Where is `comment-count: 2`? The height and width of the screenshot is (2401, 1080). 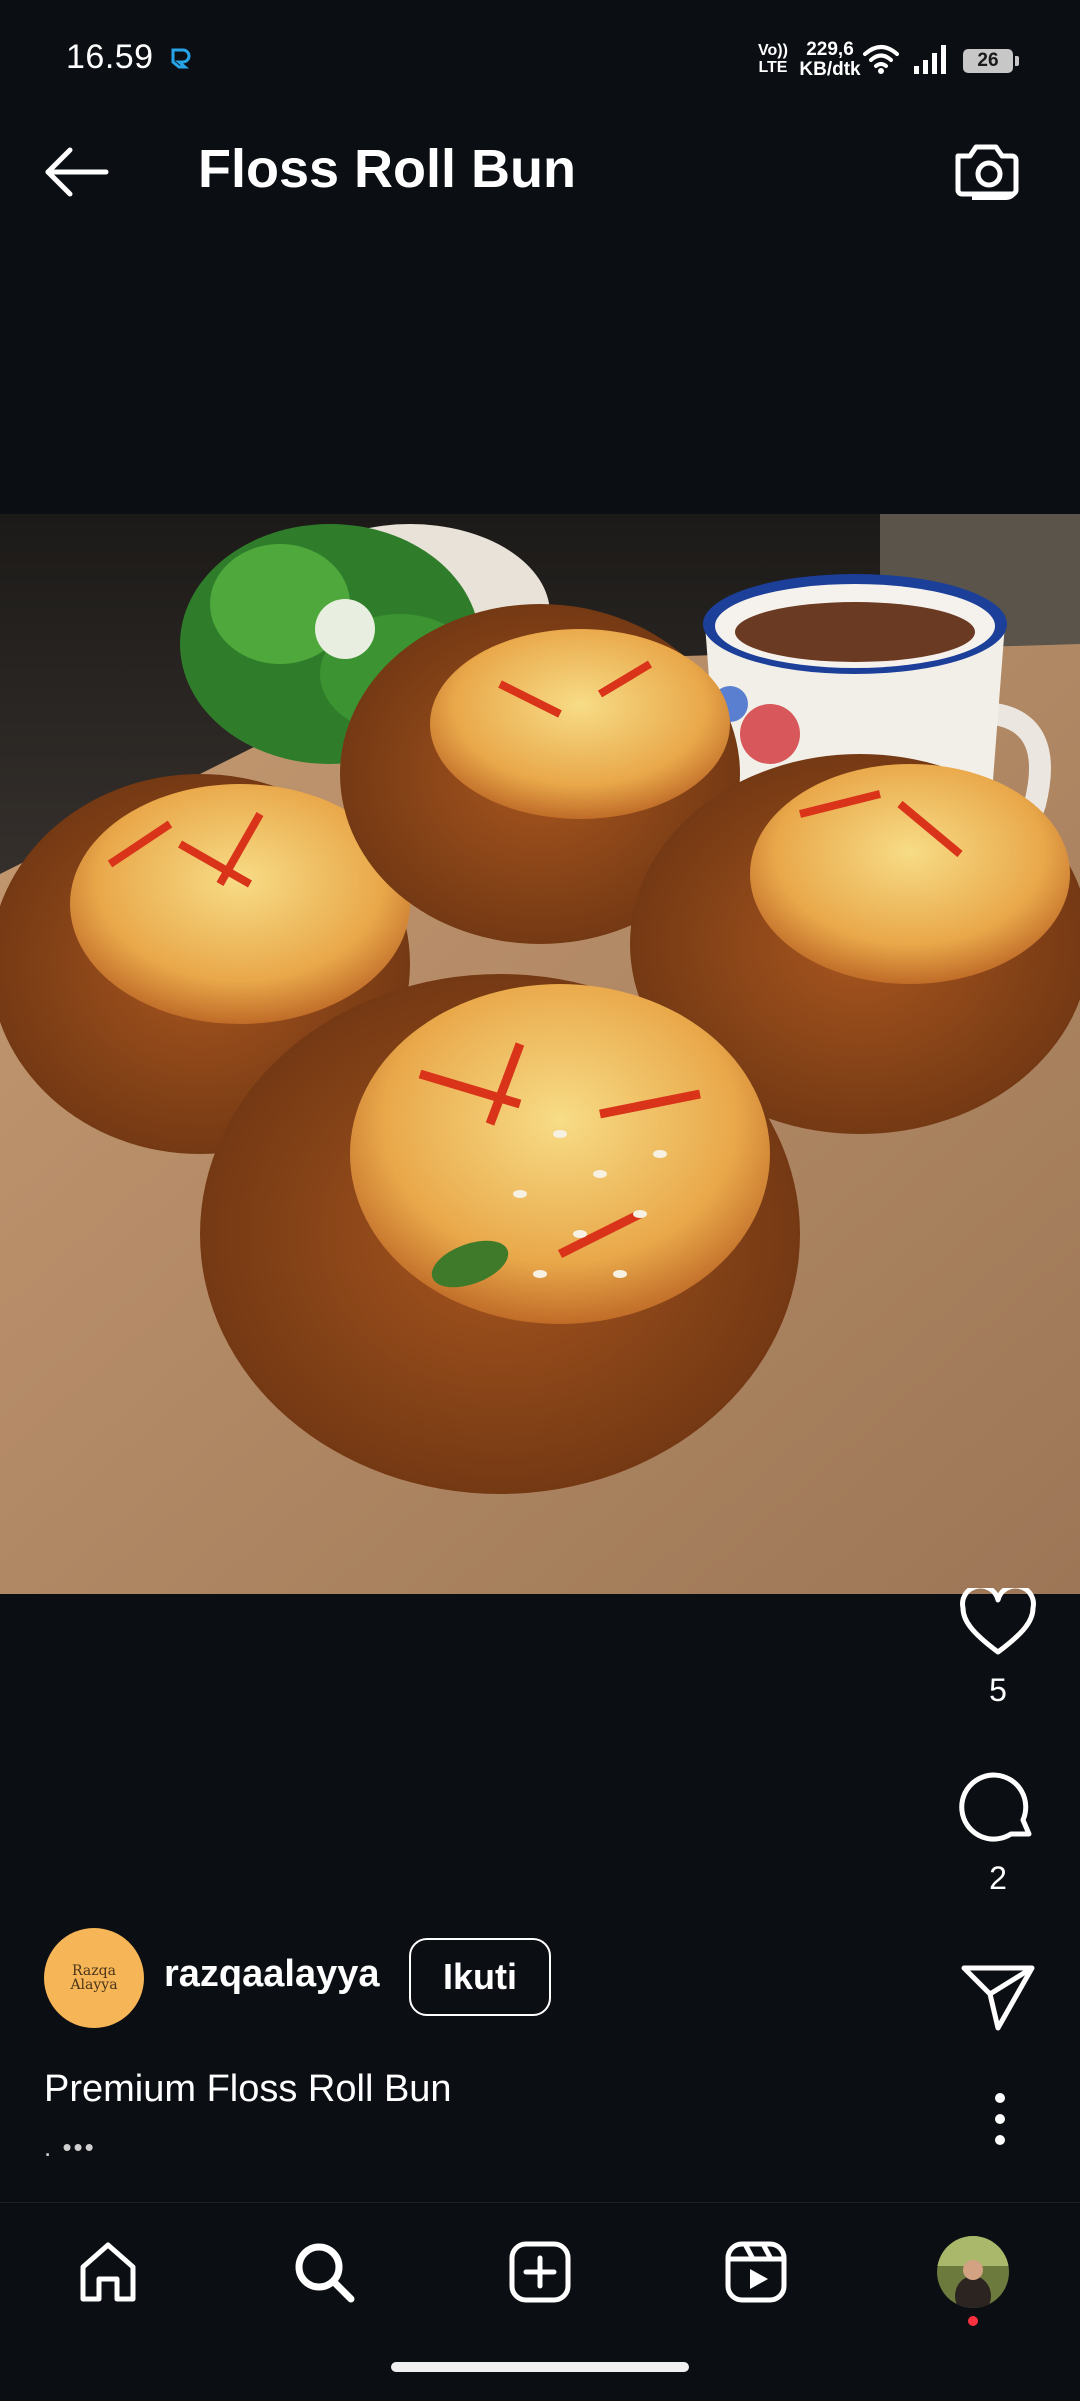
comment-count: 2 is located at coordinates (998, 1878).